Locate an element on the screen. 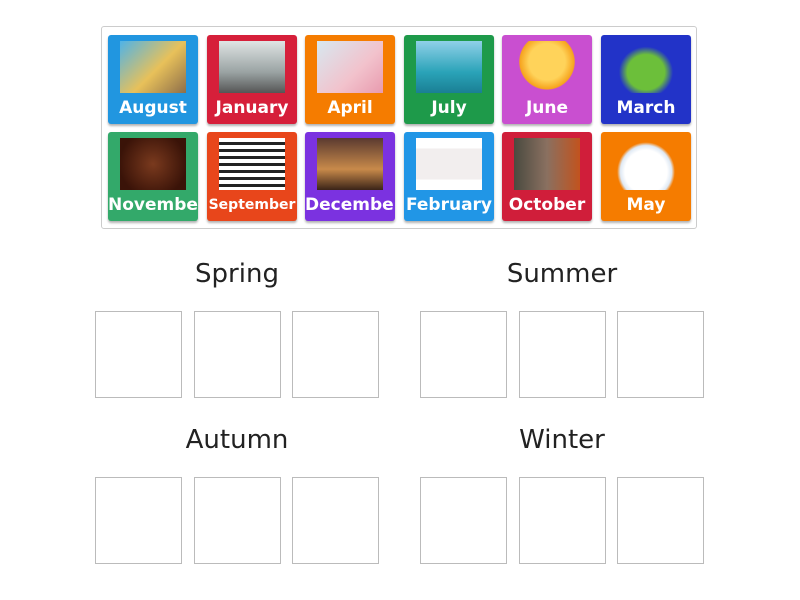  card-label: June is located at coordinates (547, 108).